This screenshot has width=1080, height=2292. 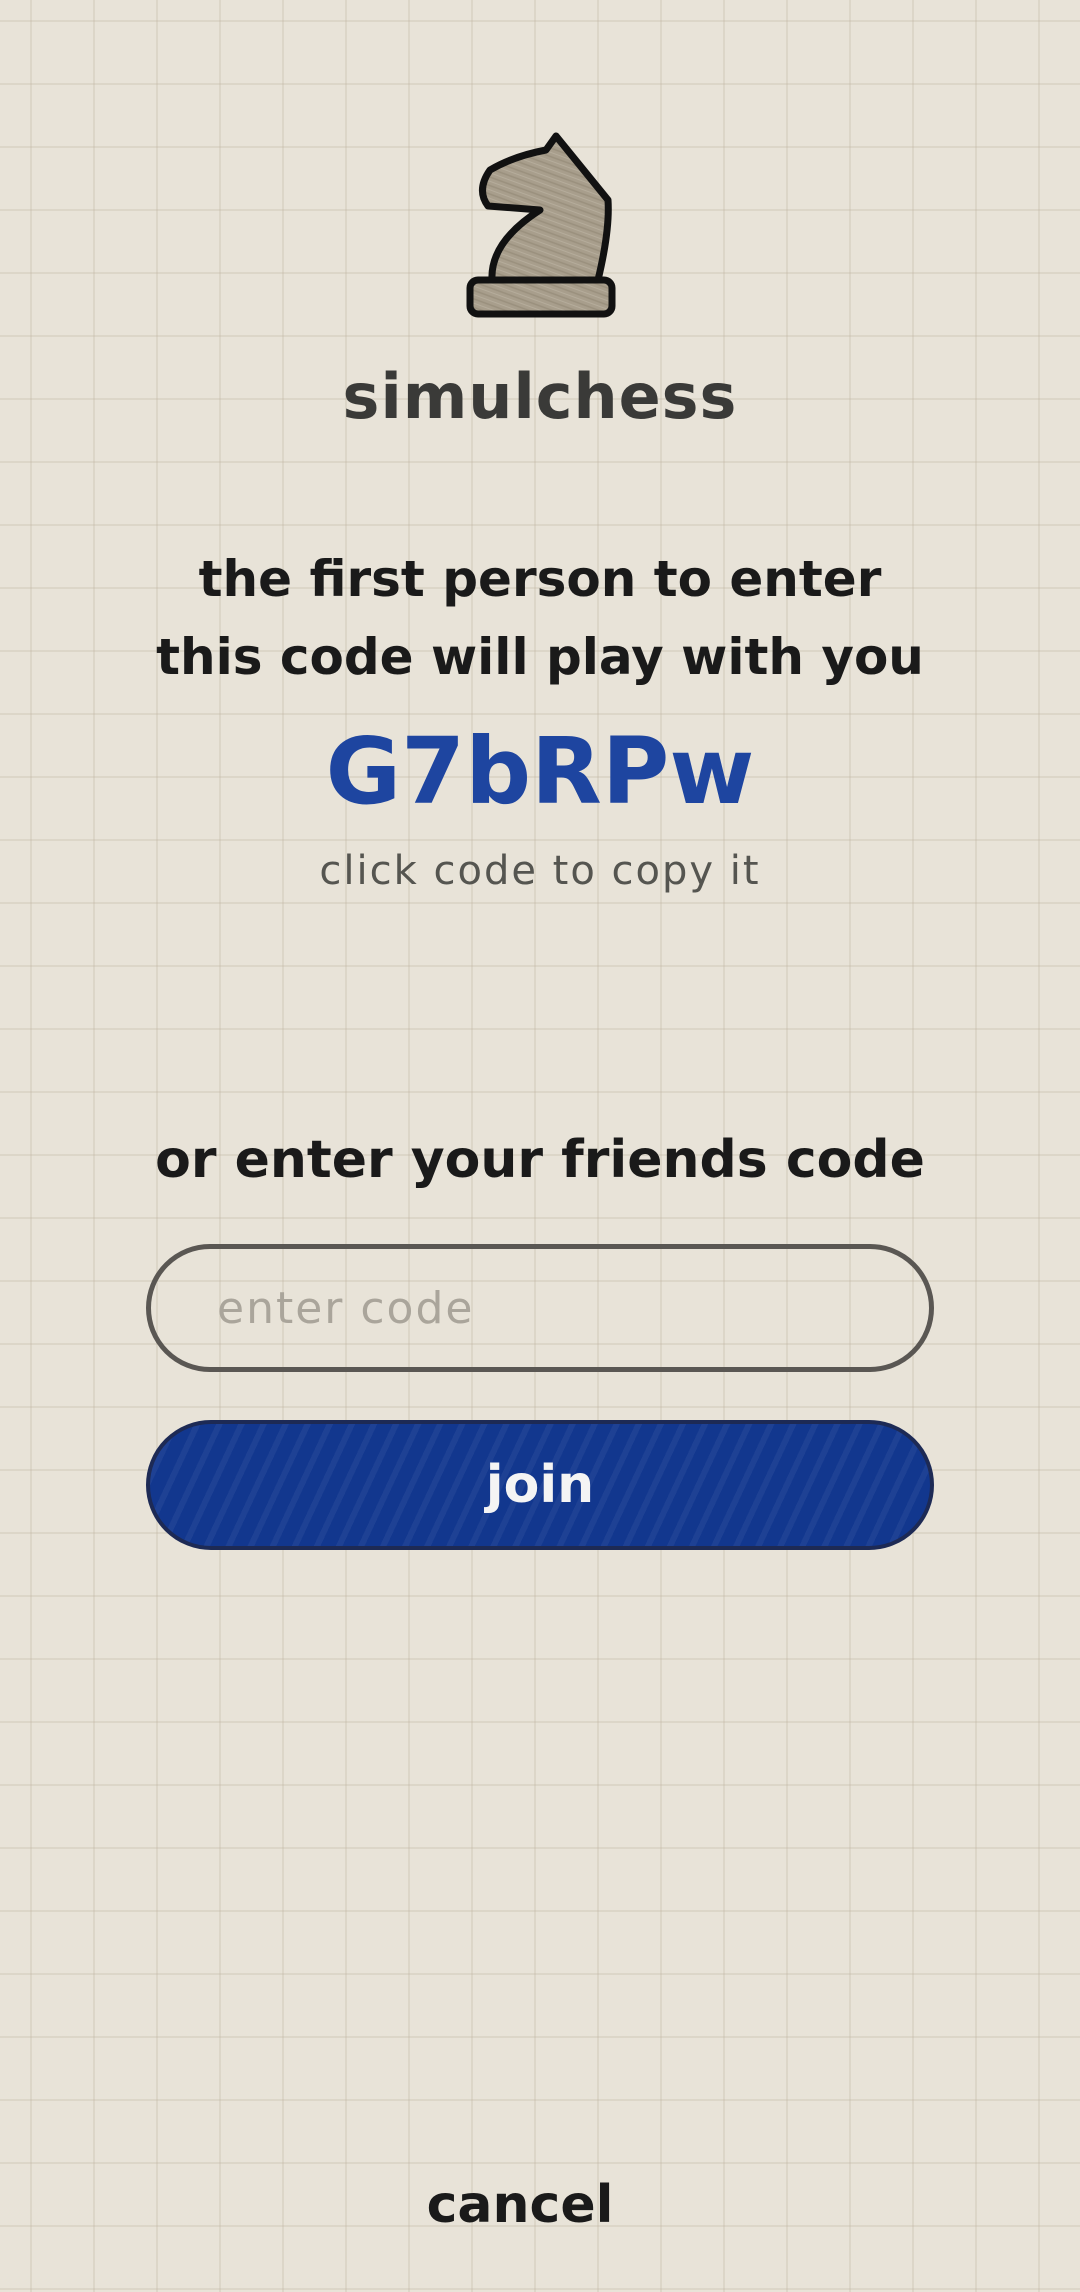 What do you see at coordinates (541, 225) in the screenshot?
I see `chess-knight-icon` at bounding box center [541, 225].